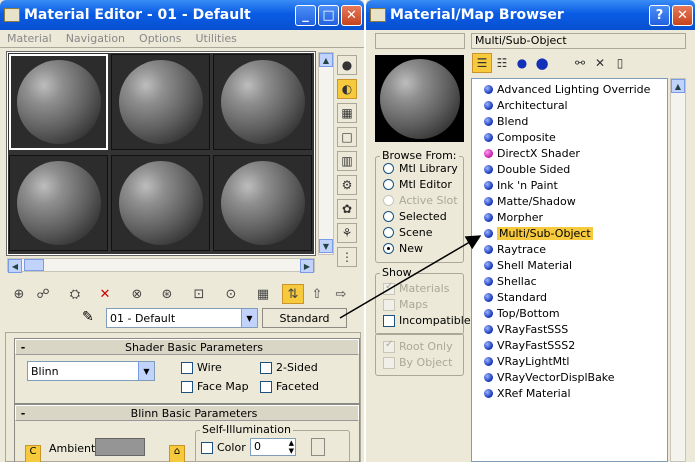 Image resolution: width=695 pixels, height=462 pixels. What do you see at coordinates (326, 153) in the screenshot?
I see `slots-vertical-scrollbar: ▲ ▼` at bounding box center [326, 153].